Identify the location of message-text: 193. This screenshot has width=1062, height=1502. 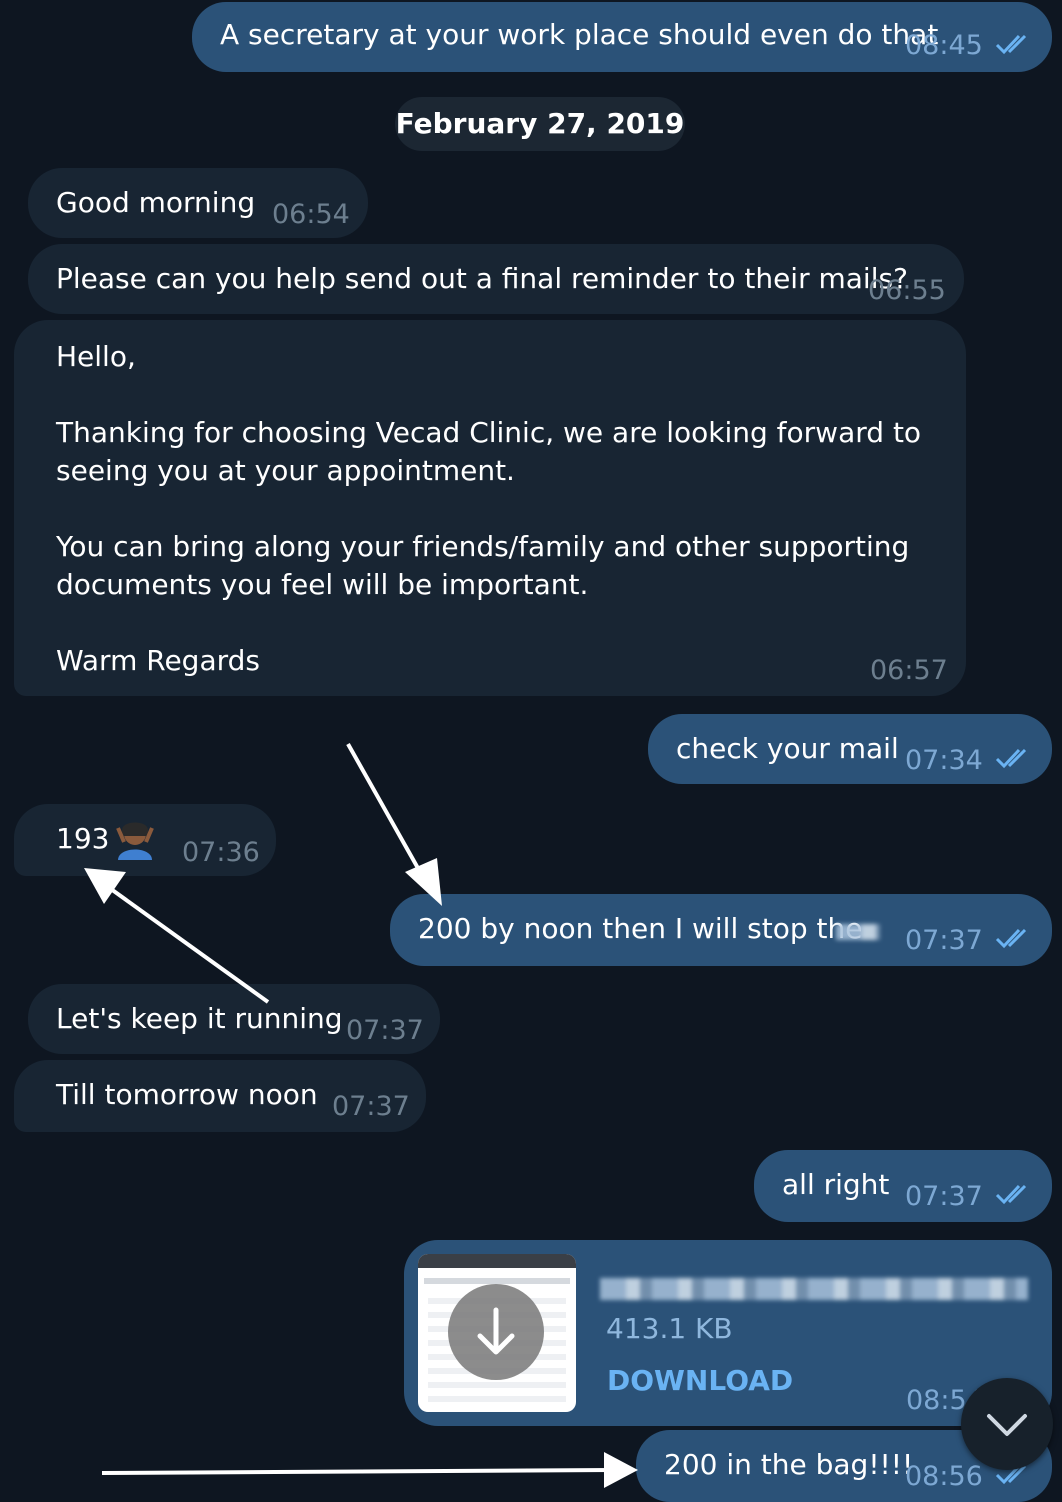
(83, 838).